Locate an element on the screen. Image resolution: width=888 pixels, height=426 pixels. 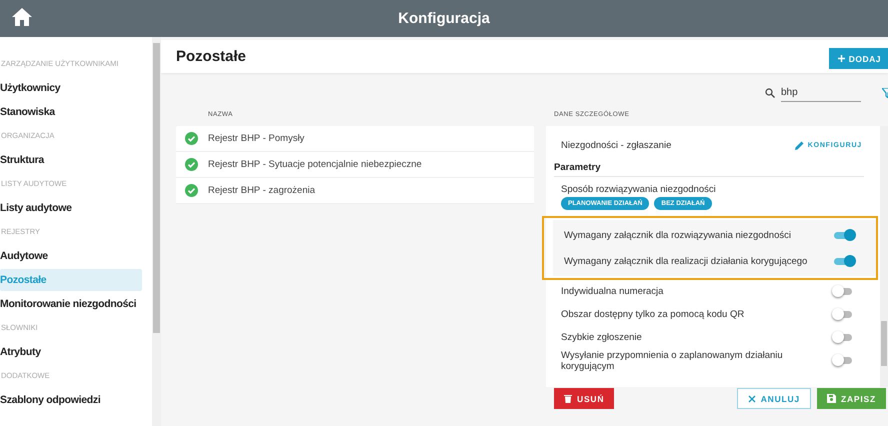
nav-item: Monitorowanie niezgodności is located at coordinates (71, 304).